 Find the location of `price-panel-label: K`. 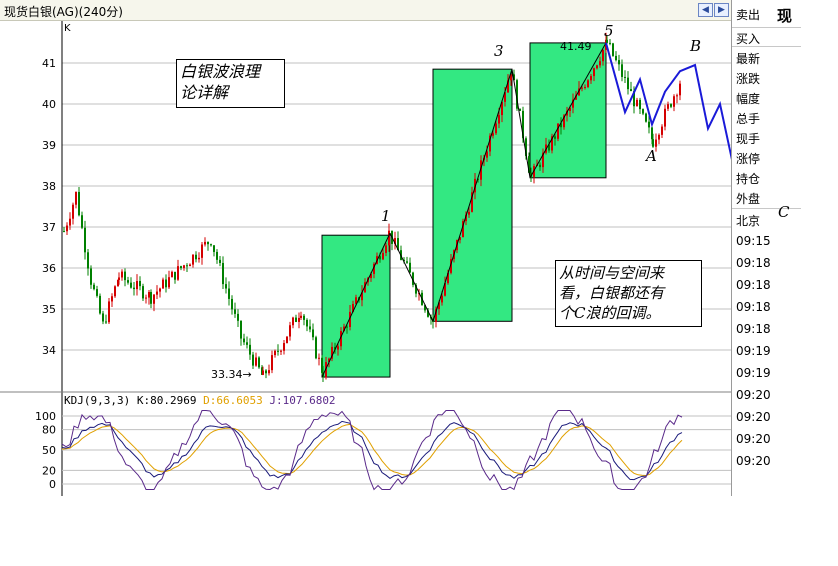

price-panel-label: K is located at coordinates (67, 28).